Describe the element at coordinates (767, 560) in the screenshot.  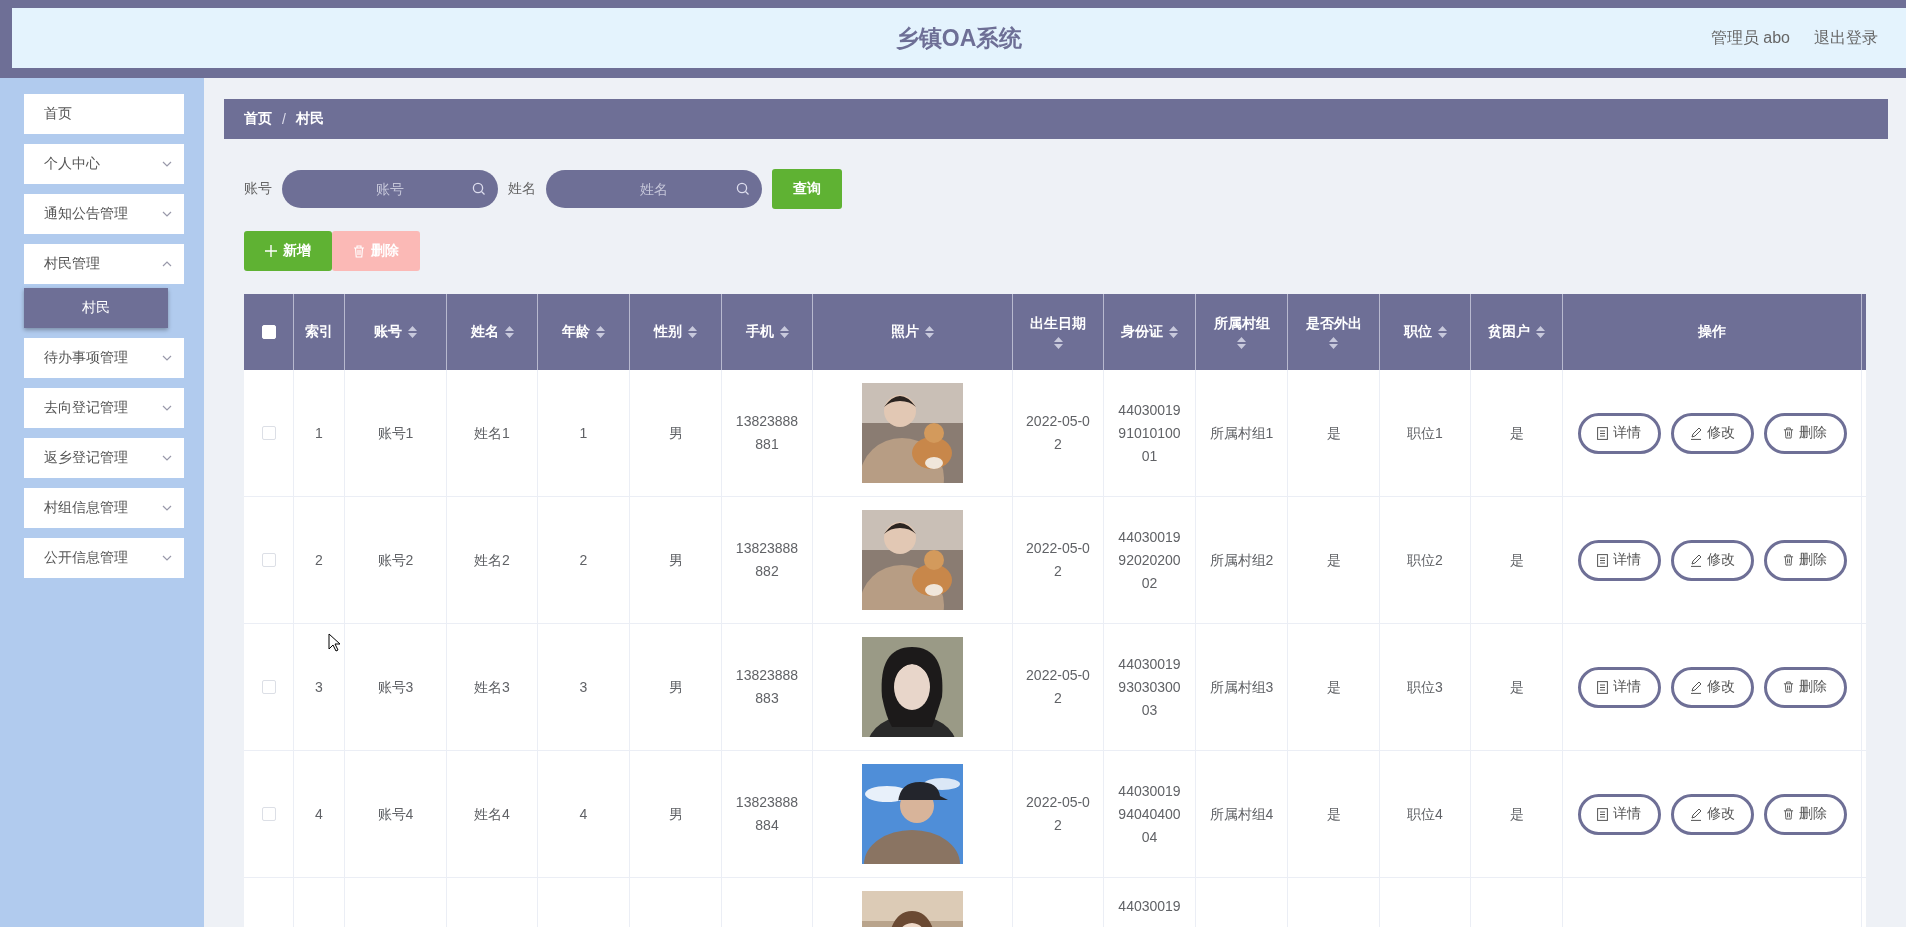
I see `table-cell-text: 13823888882` at that location.